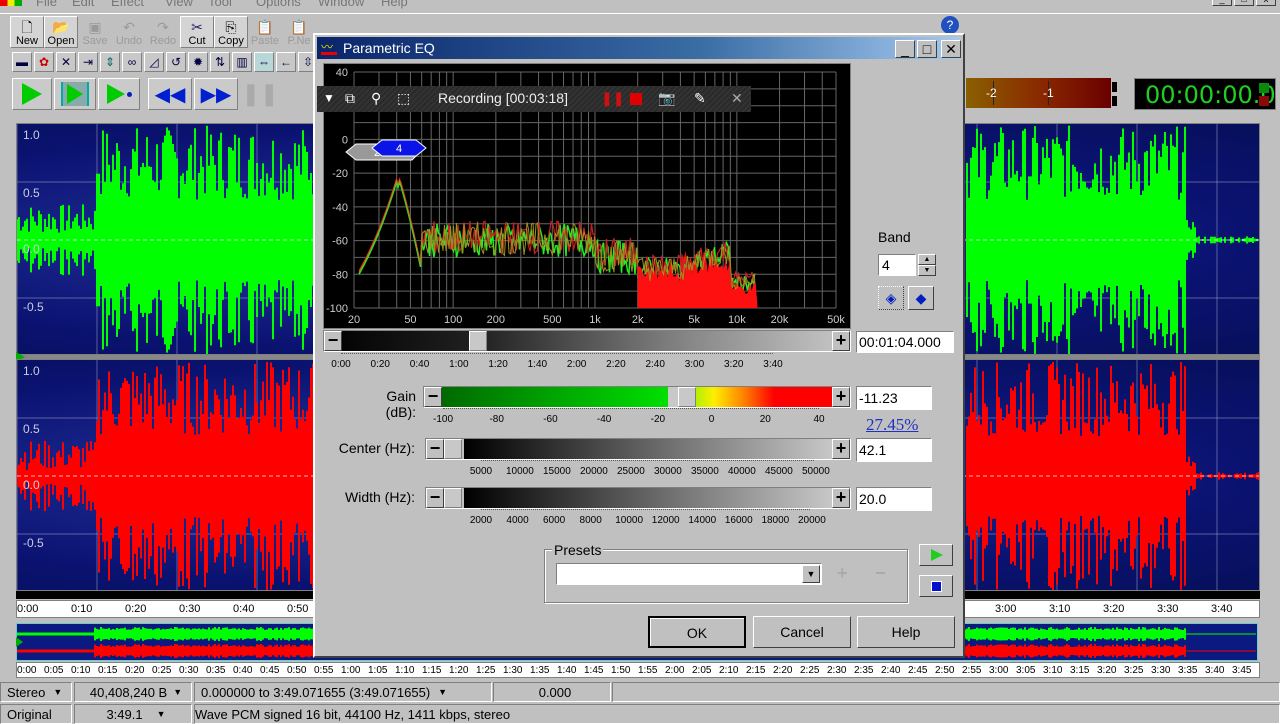 The image size is (1280, 724). What do you see at coordinates (31, 135) in the screenshot?
I see `y-label: 1.0` at bounding box center [31, 135].